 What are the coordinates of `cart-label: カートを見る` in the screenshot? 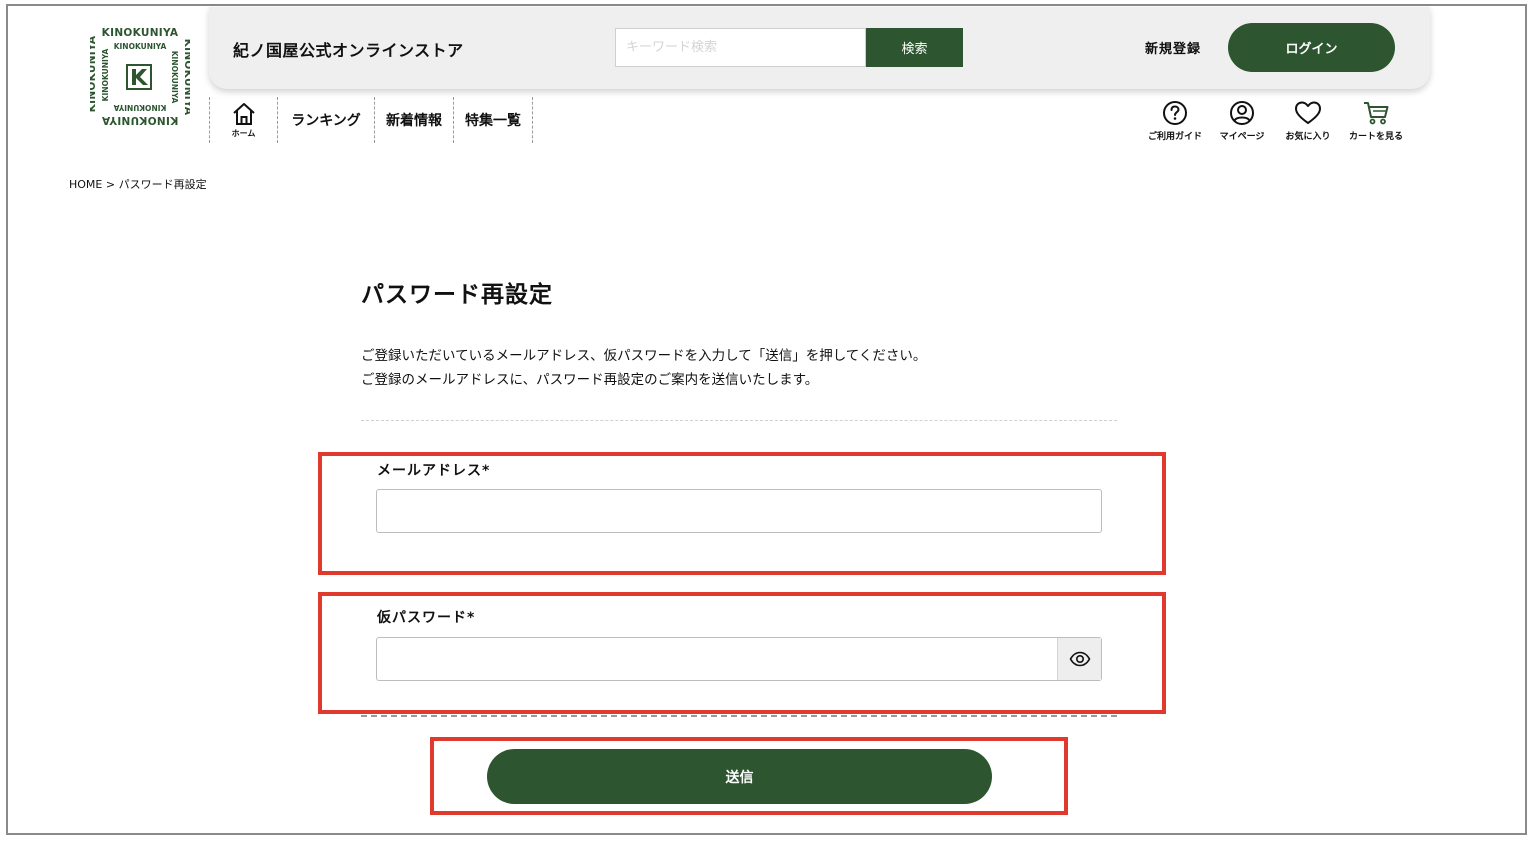 It's located at (1375, 137).